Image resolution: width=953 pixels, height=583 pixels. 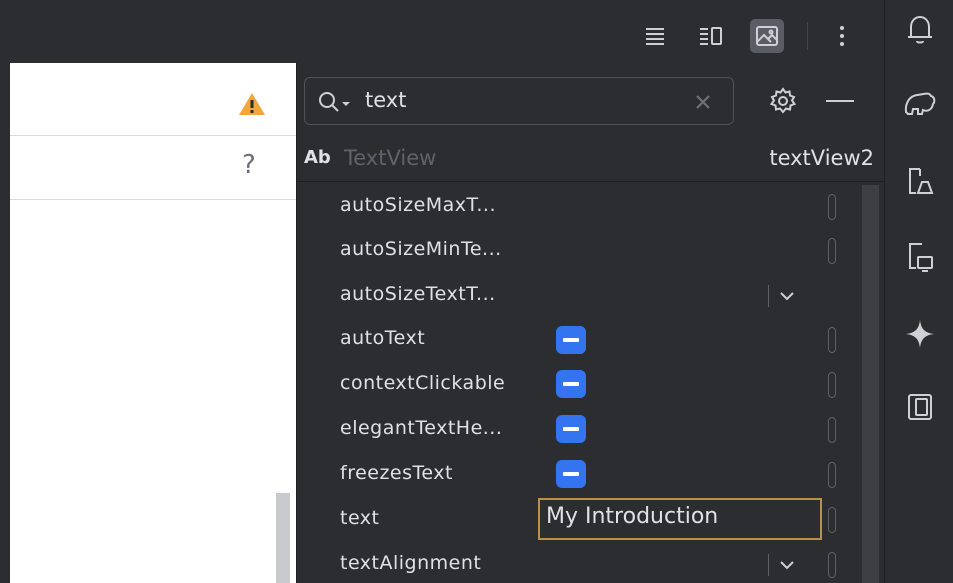 What do you see at coordinates (519, 101) in the screenshot?
I see `attribute-search-box: text` at bounding box center [519, 101].